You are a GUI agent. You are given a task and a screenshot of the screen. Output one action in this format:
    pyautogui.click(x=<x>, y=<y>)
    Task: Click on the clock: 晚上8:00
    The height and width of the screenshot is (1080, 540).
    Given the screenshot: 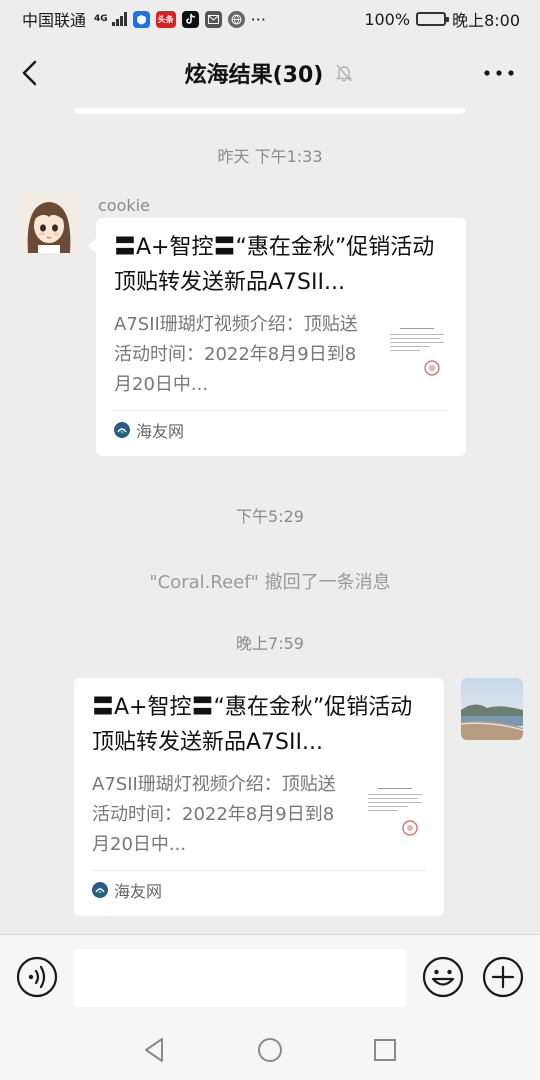 What is the action you would take?
    pyautogui.click(x=486, y=20)
    